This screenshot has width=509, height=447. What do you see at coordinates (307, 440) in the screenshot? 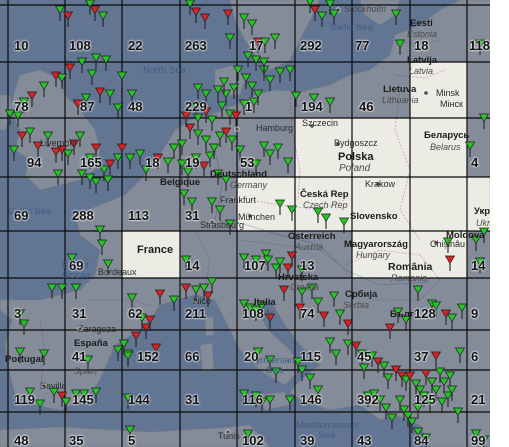
I see `cell-count: 39` at bounding box center [307, 440].